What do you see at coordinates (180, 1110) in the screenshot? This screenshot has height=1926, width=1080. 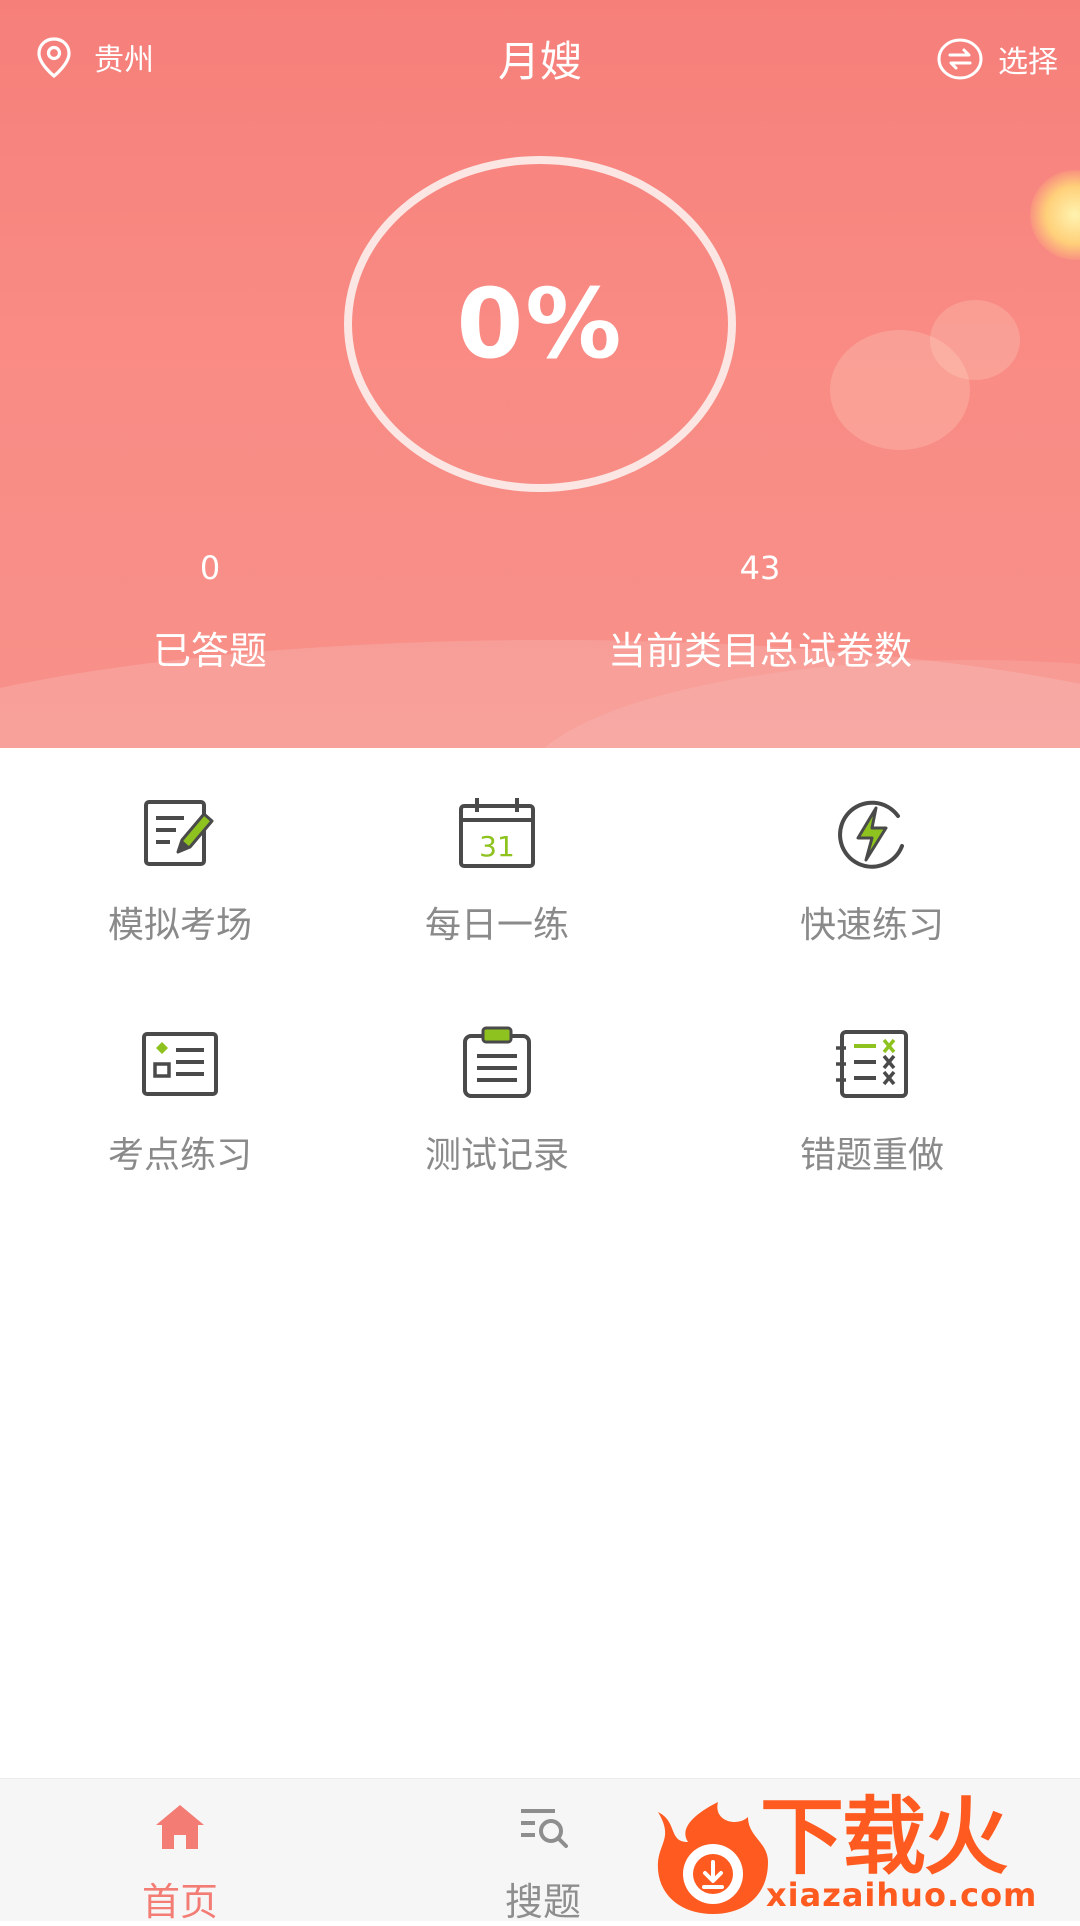 I see `key-point-practice-button: 考点练习` at bounding box center [180, 1110].